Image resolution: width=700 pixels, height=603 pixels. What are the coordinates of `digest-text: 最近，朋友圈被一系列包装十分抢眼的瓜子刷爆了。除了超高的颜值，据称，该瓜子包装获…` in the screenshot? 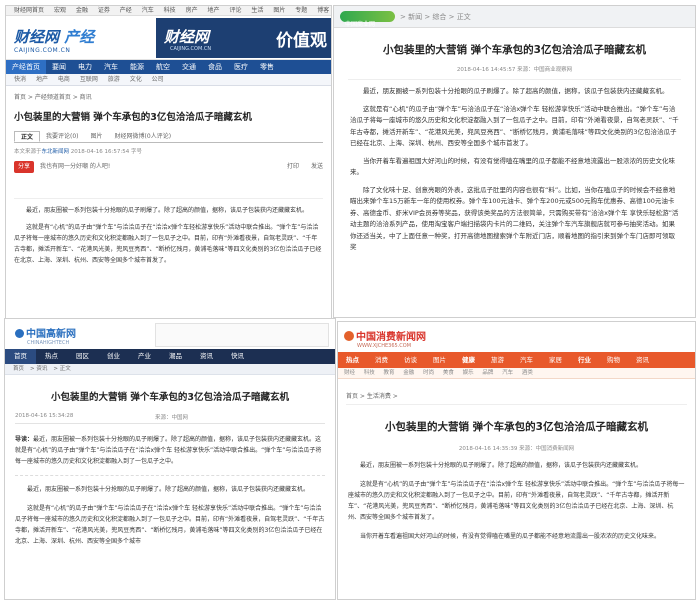 It's located at (168, 450).